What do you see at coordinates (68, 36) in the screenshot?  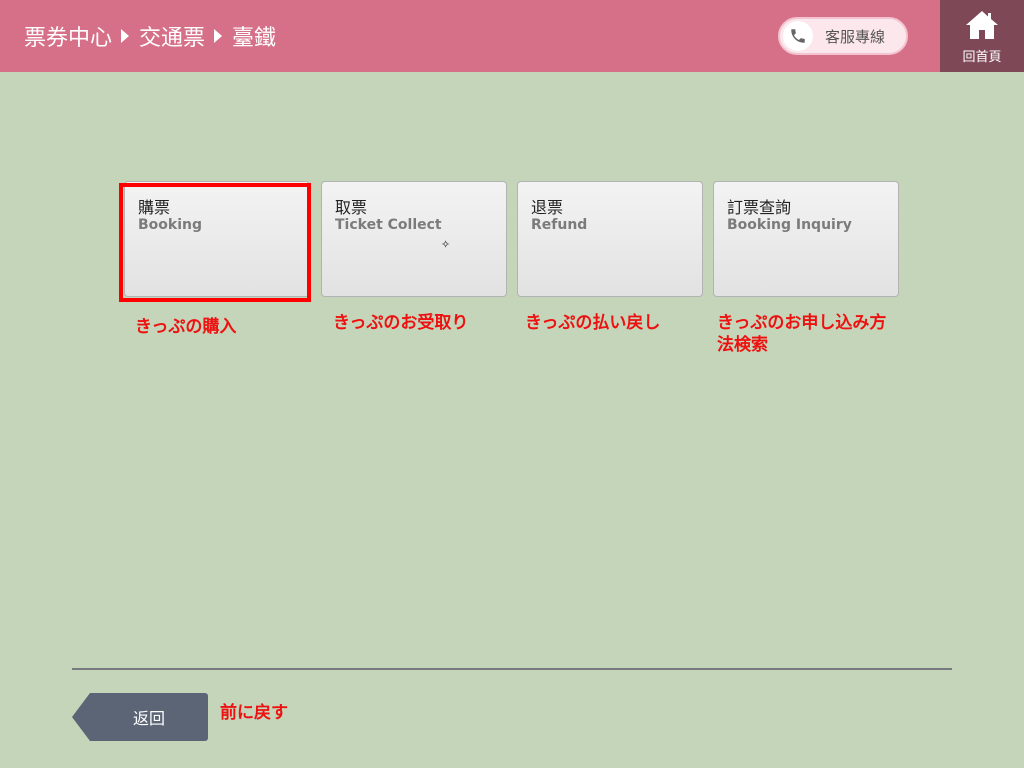 I see `breadcrumb-item-ticket-center: 票券中心` at bounding box center [68, 36].